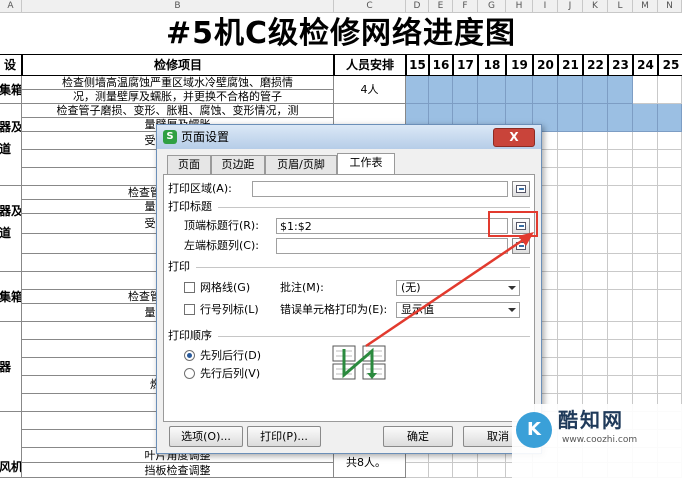 Image resolution: width=682 pixels, height=478 pixels. I want to click on column-header-b: B, so click(178, 6).